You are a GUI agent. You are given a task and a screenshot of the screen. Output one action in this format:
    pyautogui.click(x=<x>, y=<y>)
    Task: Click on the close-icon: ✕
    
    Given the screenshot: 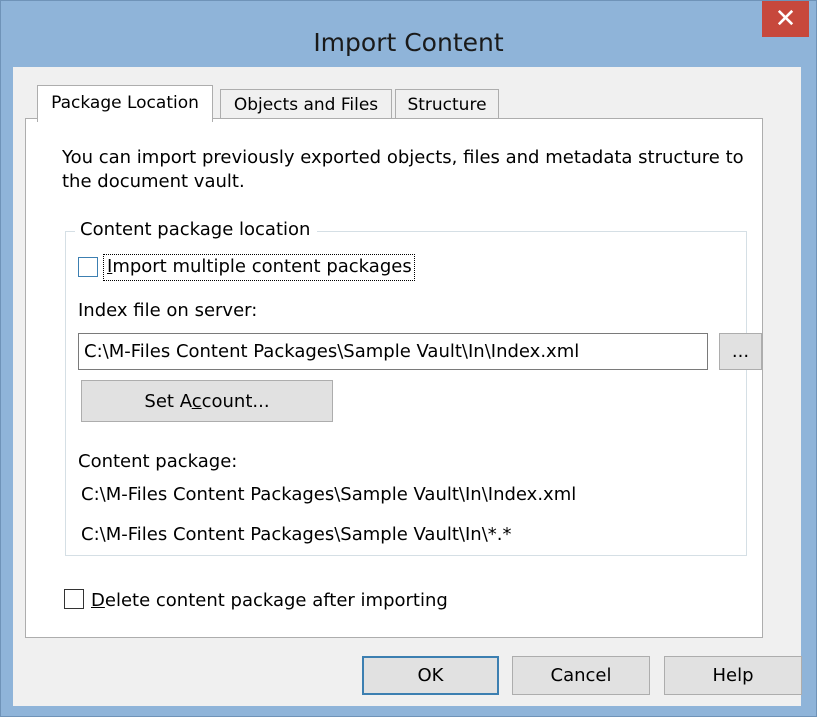 What is the action you would take?
    pyautogui.click(x=785, y=19)
    